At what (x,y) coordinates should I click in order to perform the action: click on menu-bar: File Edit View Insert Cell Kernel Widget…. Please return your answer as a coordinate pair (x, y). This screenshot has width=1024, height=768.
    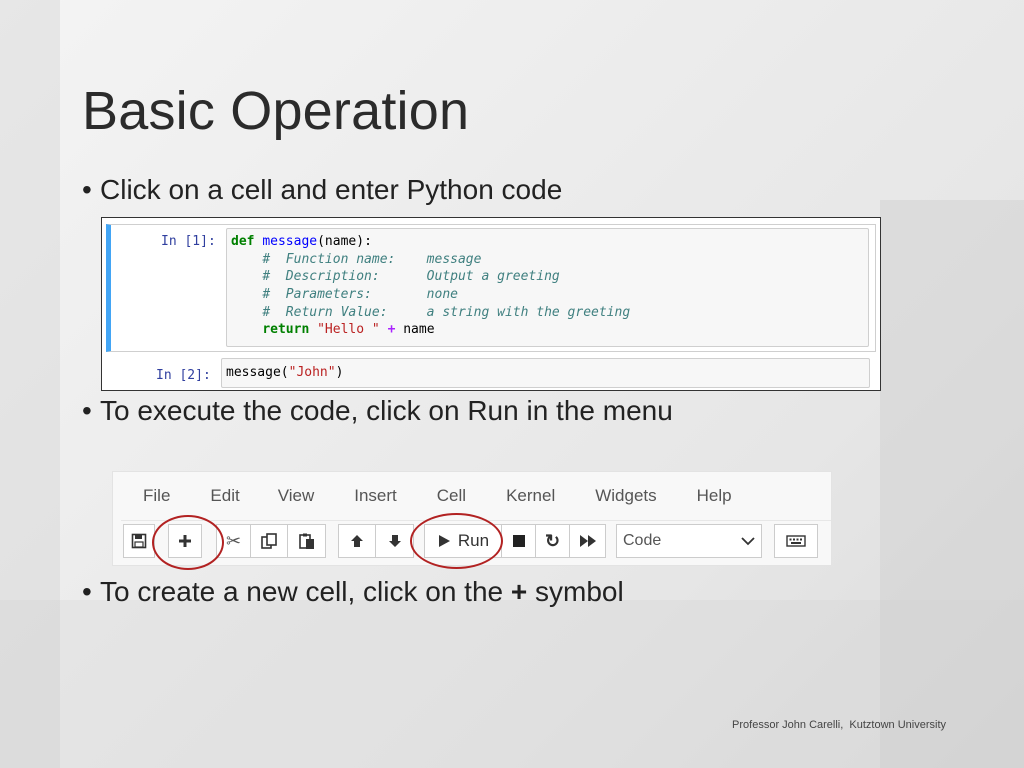
    Looking at the image, I should click on (476, 496).